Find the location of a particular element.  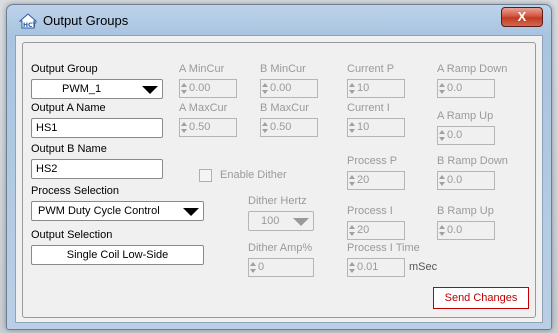

a-mincur-label: A MinCur is located at coordinates (202, 69).